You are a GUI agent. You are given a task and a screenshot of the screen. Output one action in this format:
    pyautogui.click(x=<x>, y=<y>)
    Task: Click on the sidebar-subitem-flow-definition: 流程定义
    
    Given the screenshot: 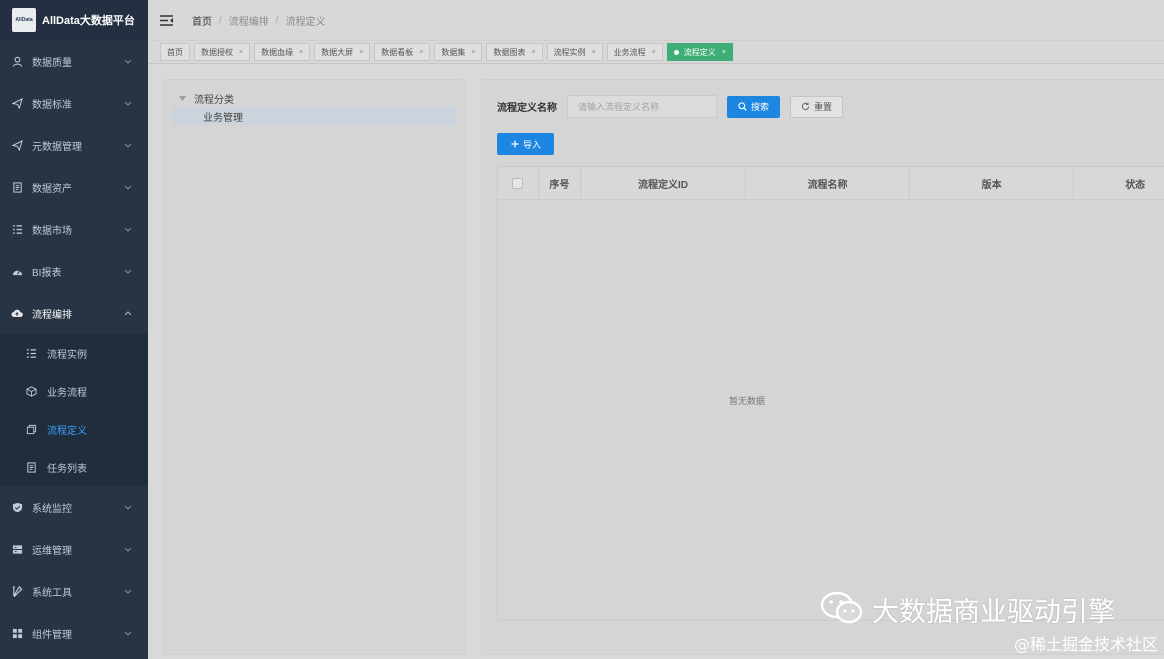 What is the action you would take?
    pyautogui.click(x=74, y=429)
    